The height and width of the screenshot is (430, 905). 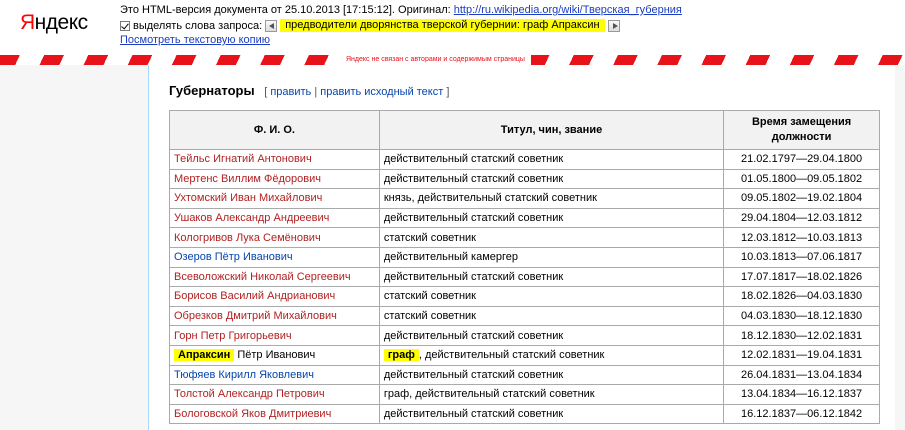 I want to click on governor-period: 17.07.1817—18.02.1826, so click(x=801, y=277).